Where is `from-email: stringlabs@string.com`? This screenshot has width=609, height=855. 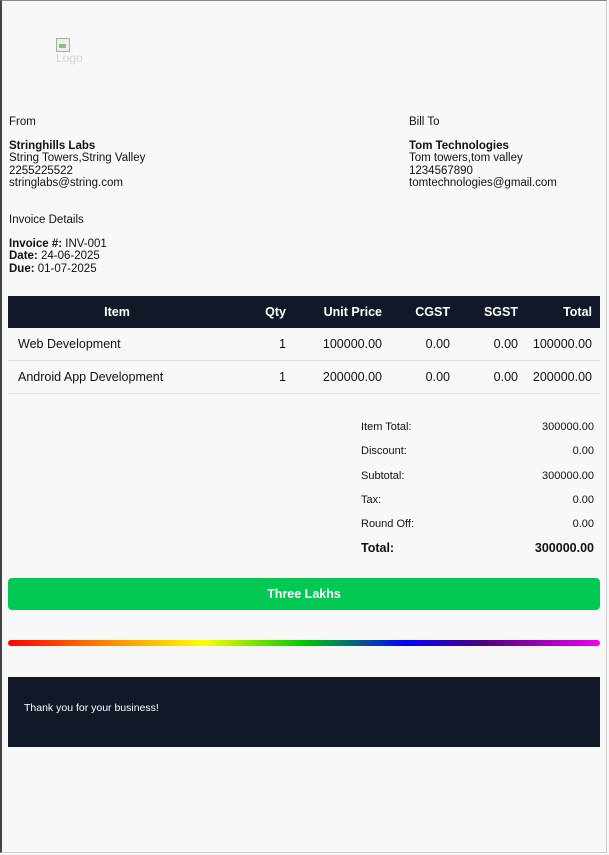 from-email: stringlabs@string.com is located at coordinates (66, 183).